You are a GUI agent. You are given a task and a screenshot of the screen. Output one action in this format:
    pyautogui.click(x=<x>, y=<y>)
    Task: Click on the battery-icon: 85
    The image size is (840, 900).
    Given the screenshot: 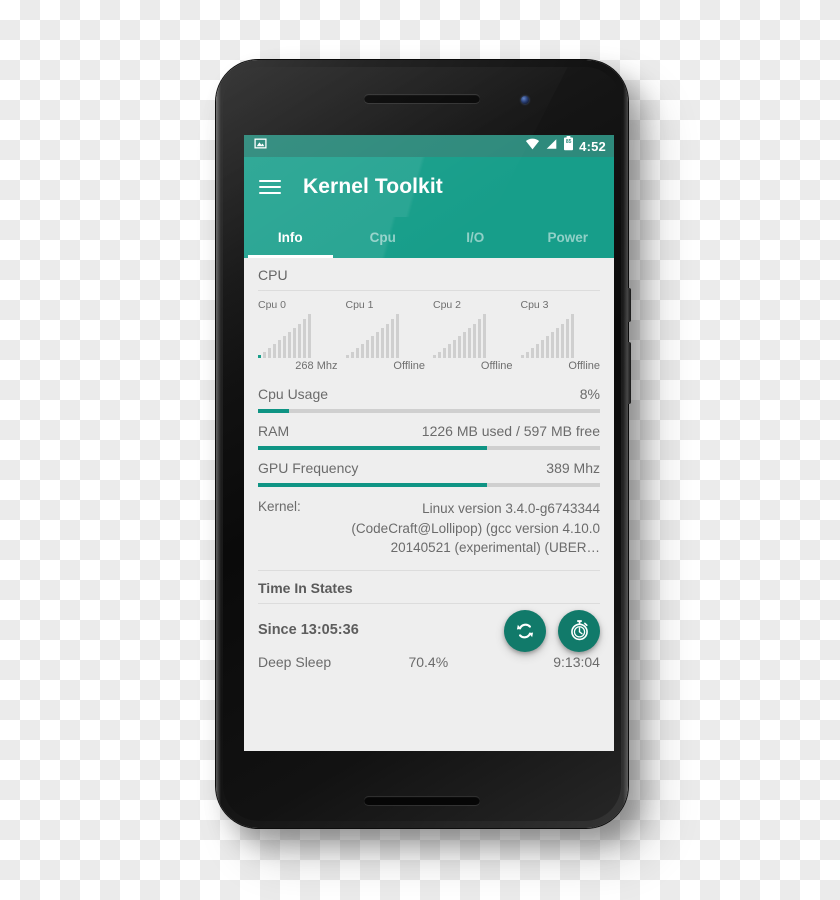 What is the action you would take?
    pyautogui.click(x=568, y=146)
    